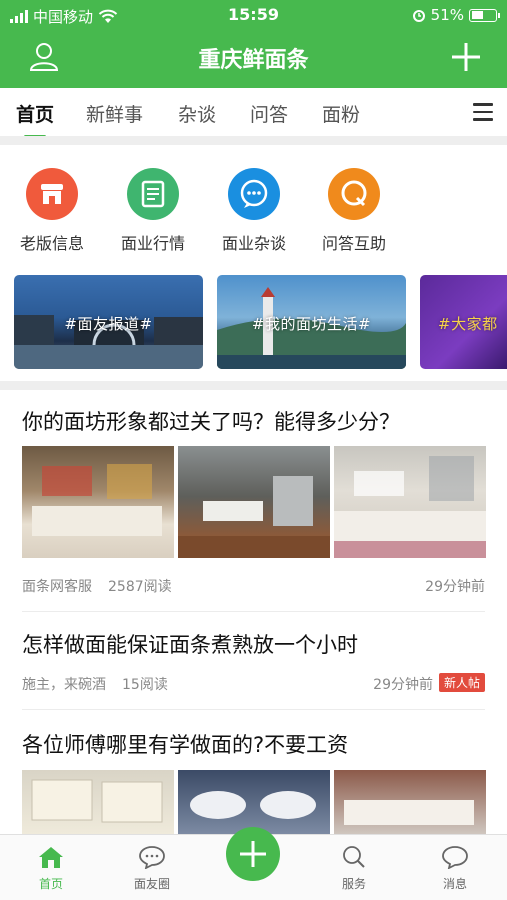  I want to click on article-author: 施主，来碗酒, so click(64, 685).